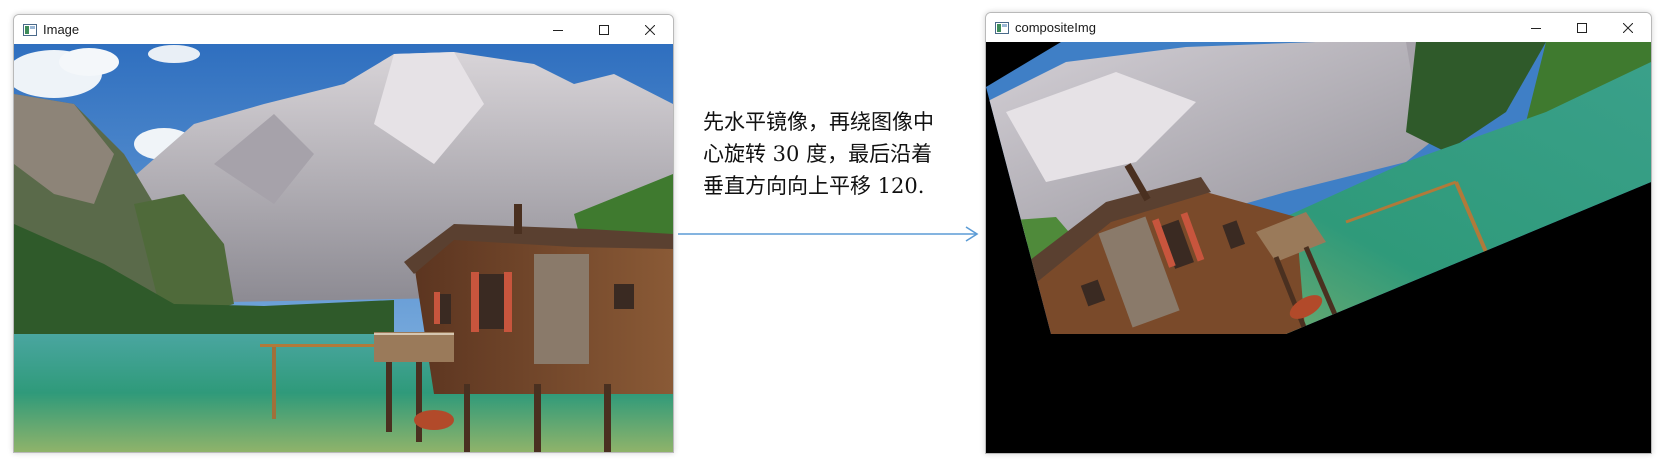 The image size is (1658, 465). What do you see at coordinates (818, 122) in the screenshot?
I see `caption-line-1: 先水平镜像，再绕图像中` at bounding box center [818, 122].